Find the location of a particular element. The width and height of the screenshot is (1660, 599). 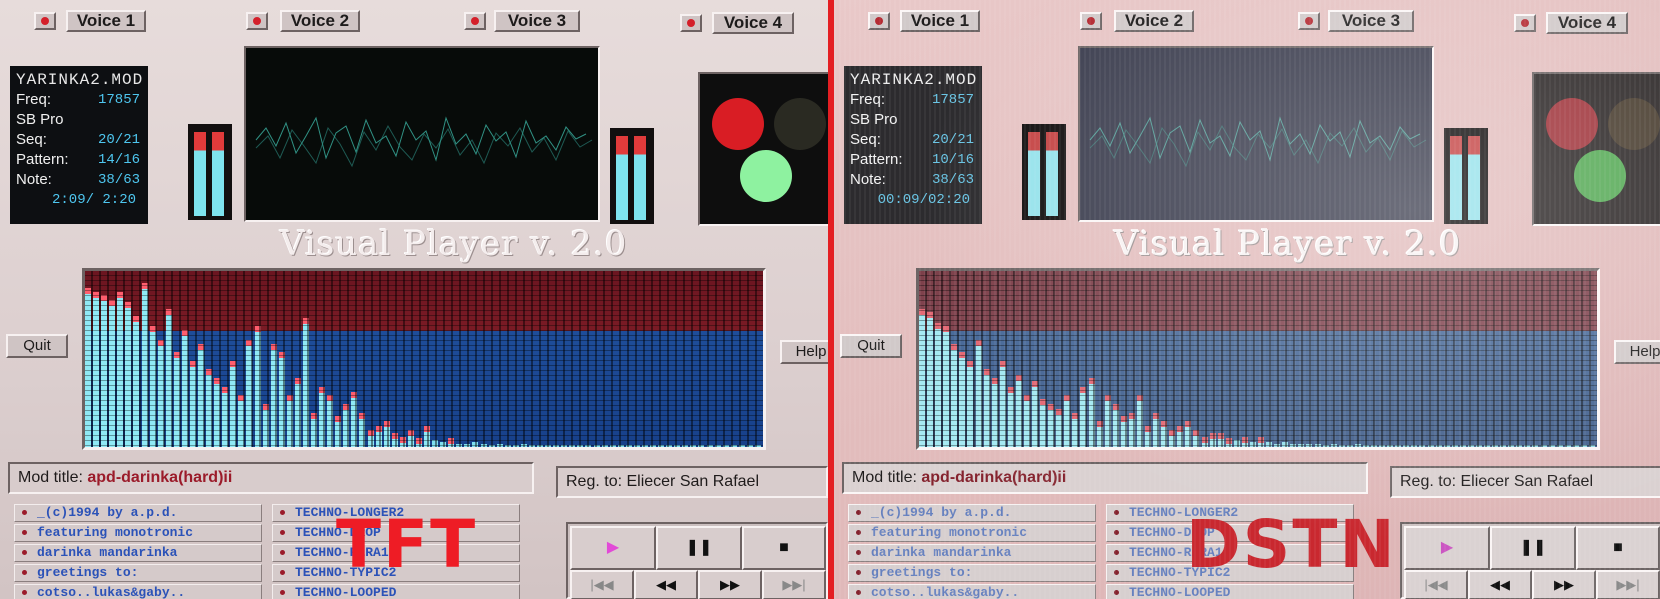

voice-2-led-icon is located at coordinates (1091, 21).